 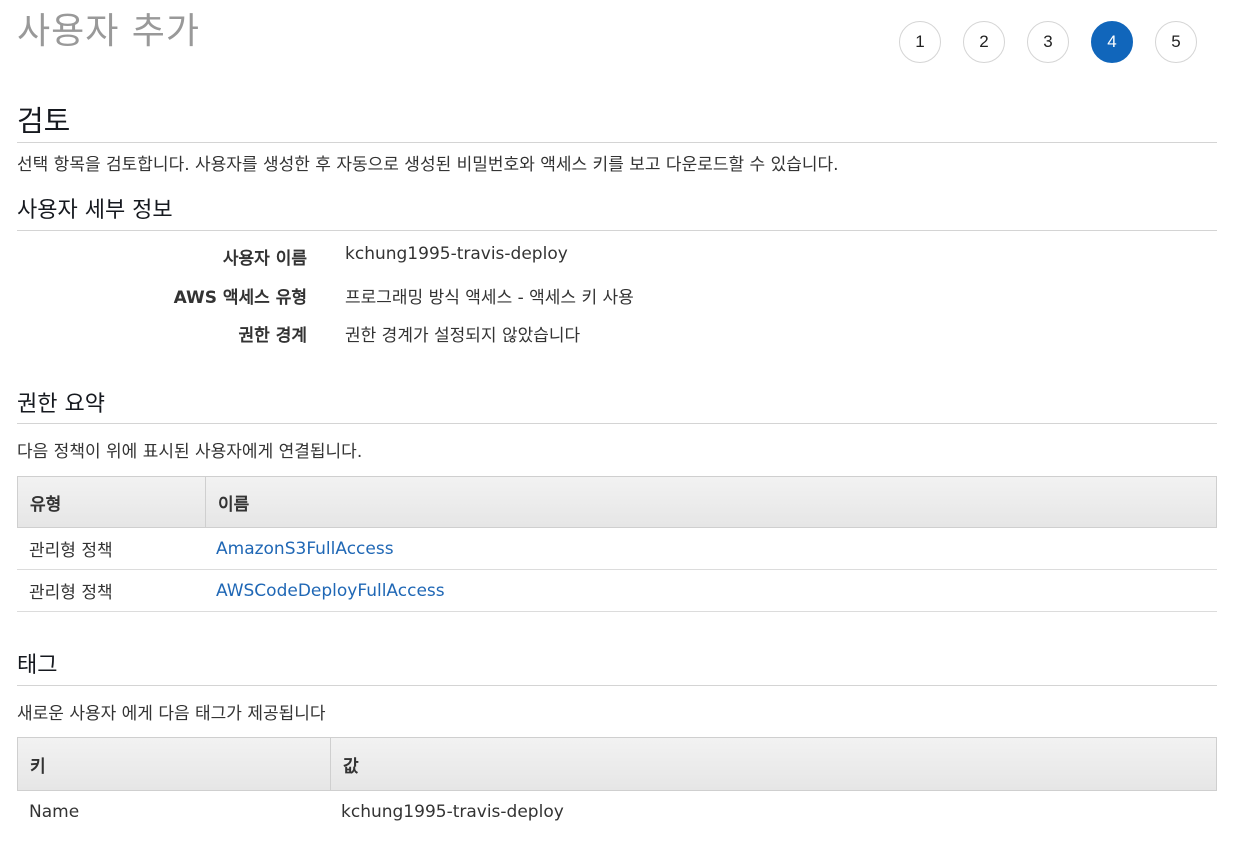 What do you see at coordinates (111, 502) in the screenshot?
I see `column-header-type: 유형` at bounding box center [111, 502].